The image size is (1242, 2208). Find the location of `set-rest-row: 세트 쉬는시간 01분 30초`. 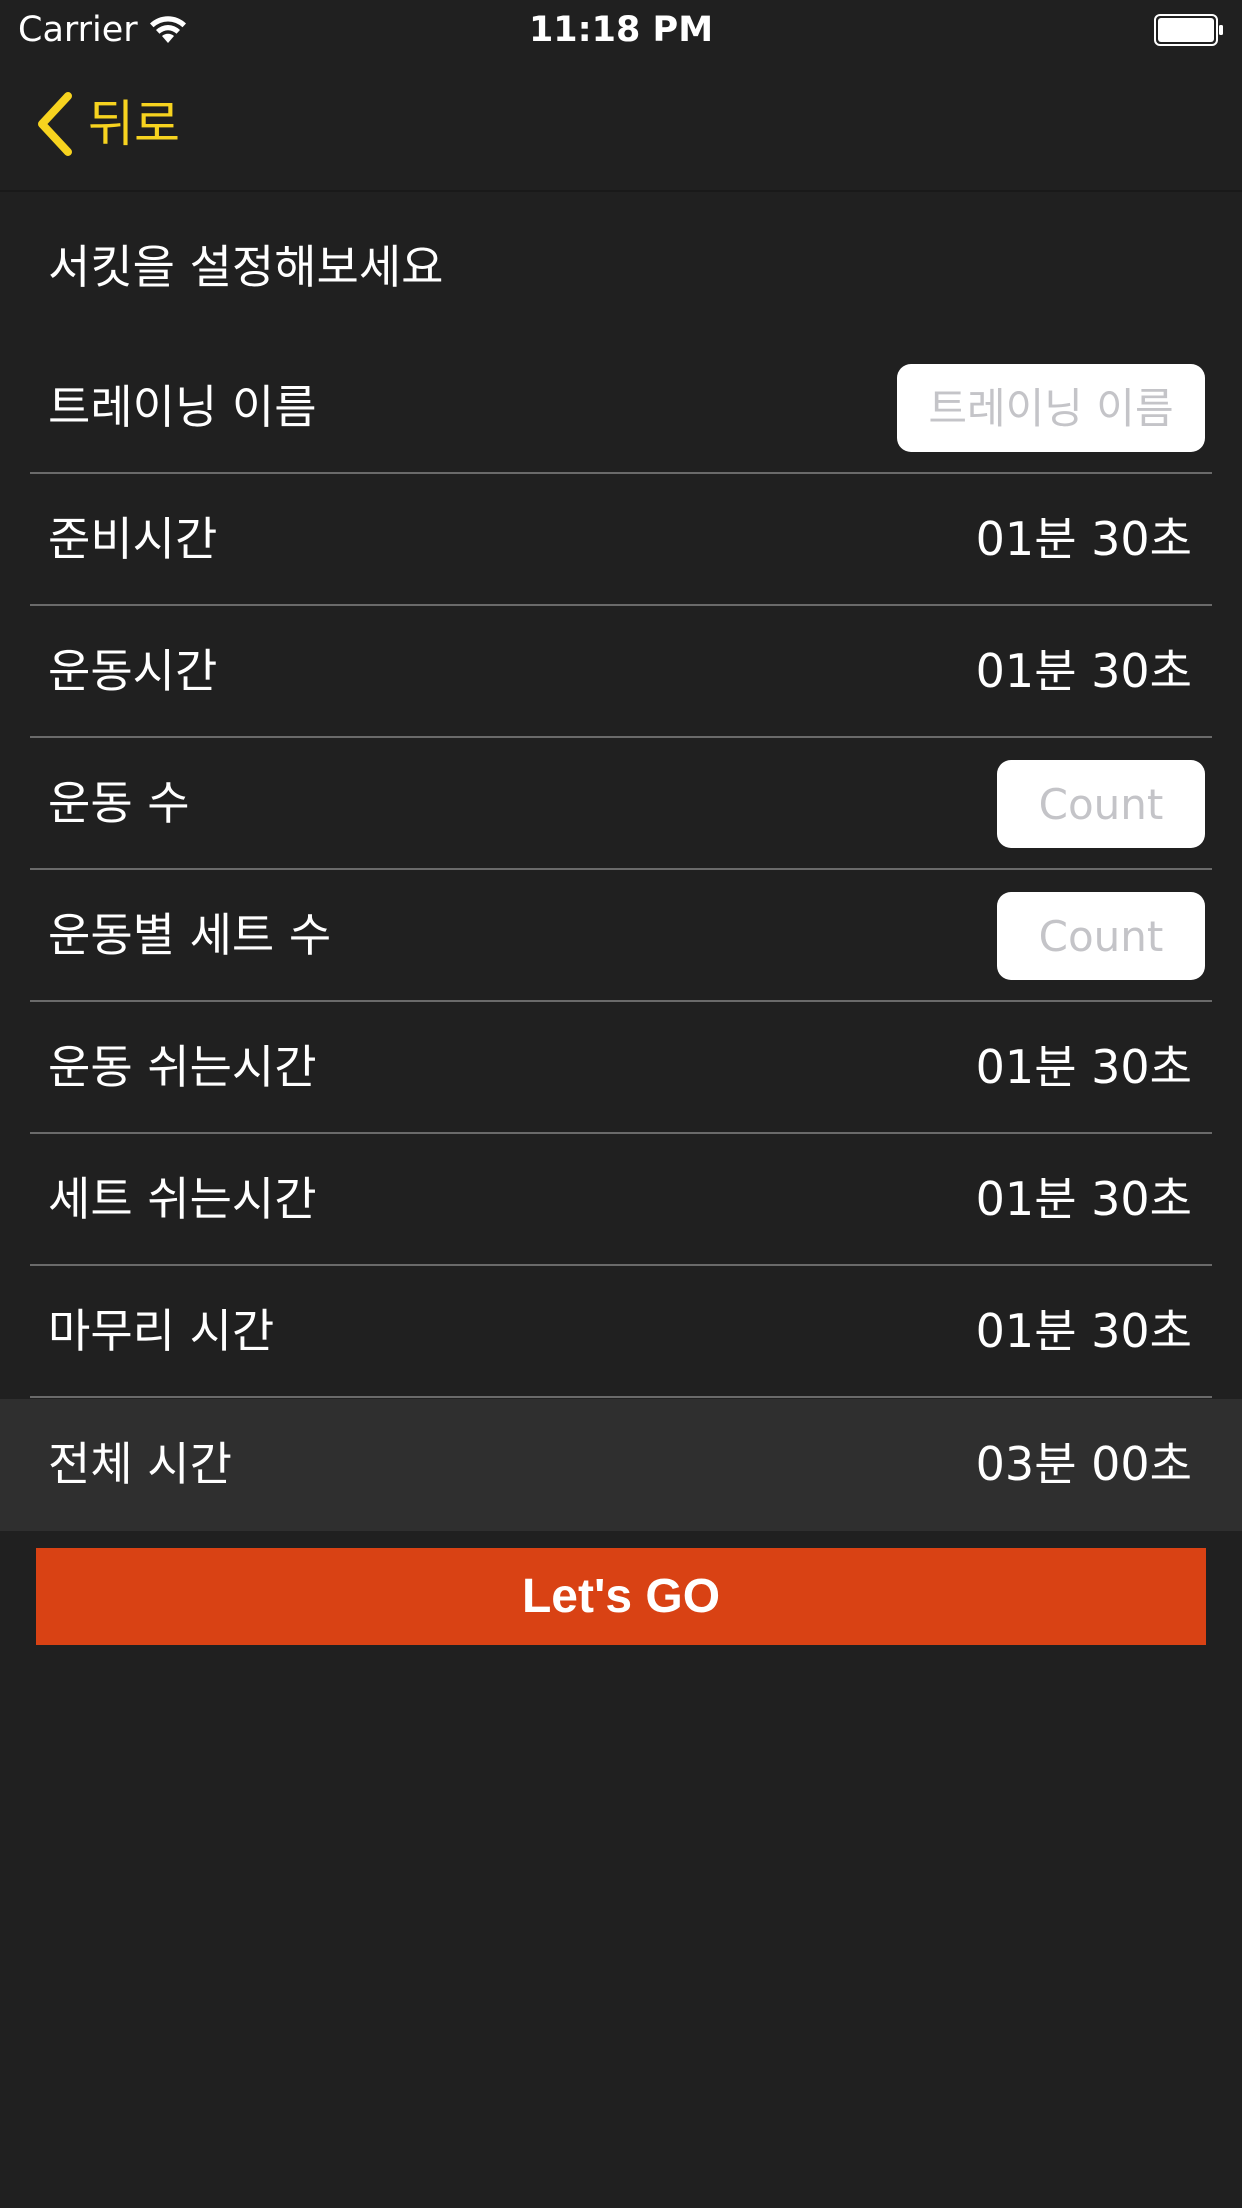

set-rest-row: 세트 쉬는시간 01분 30초 is located at coordinates (621, 1200).